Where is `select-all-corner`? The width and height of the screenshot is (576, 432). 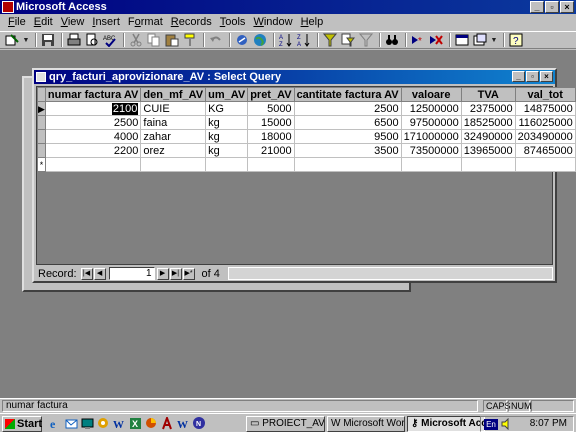
select-all-corner is located at coordinates (41, 94).